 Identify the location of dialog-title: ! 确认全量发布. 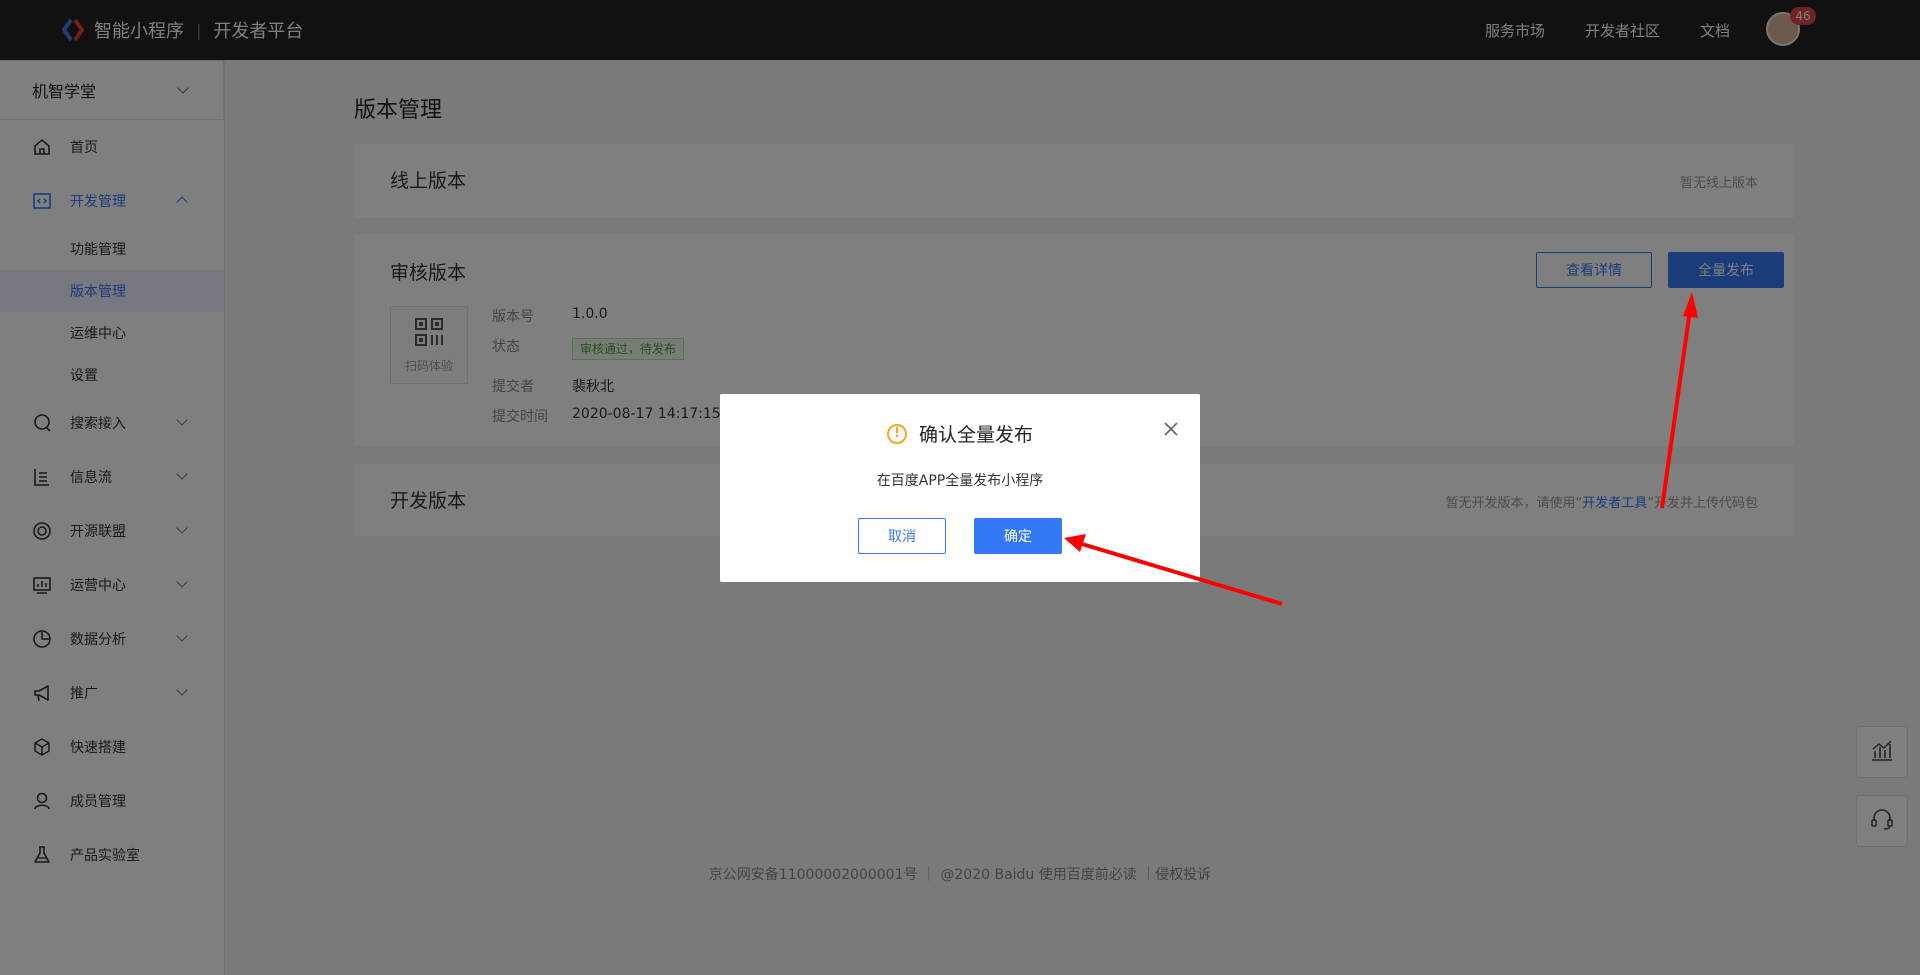
(960, 433).